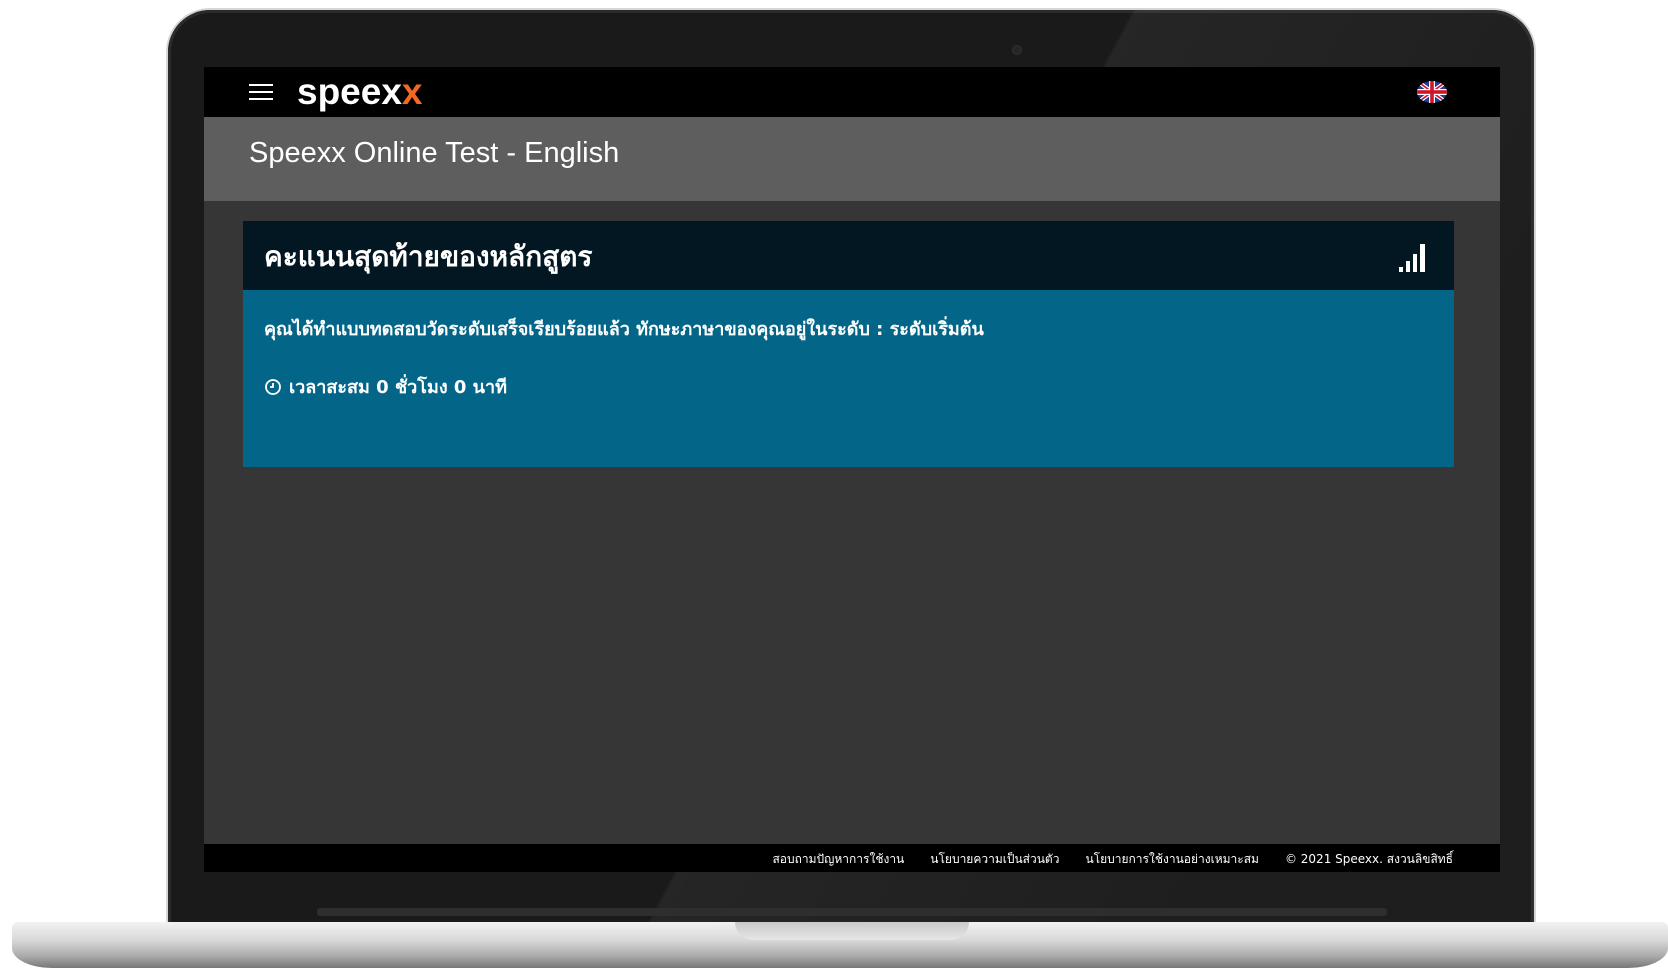 The height and width of the screenshot is (970, 1668). What do you see at coordinates (852, 912) in the screenshot?
I see `bezel-hinge` at bounding box center [852, 912].